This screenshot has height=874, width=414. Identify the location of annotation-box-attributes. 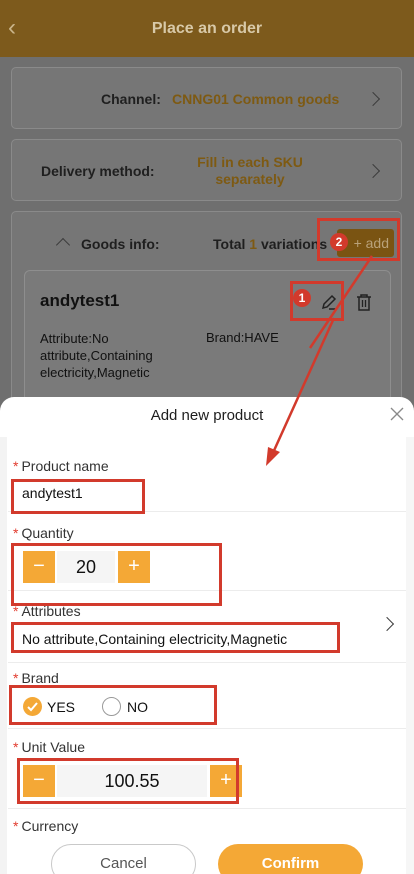
(175, 637).